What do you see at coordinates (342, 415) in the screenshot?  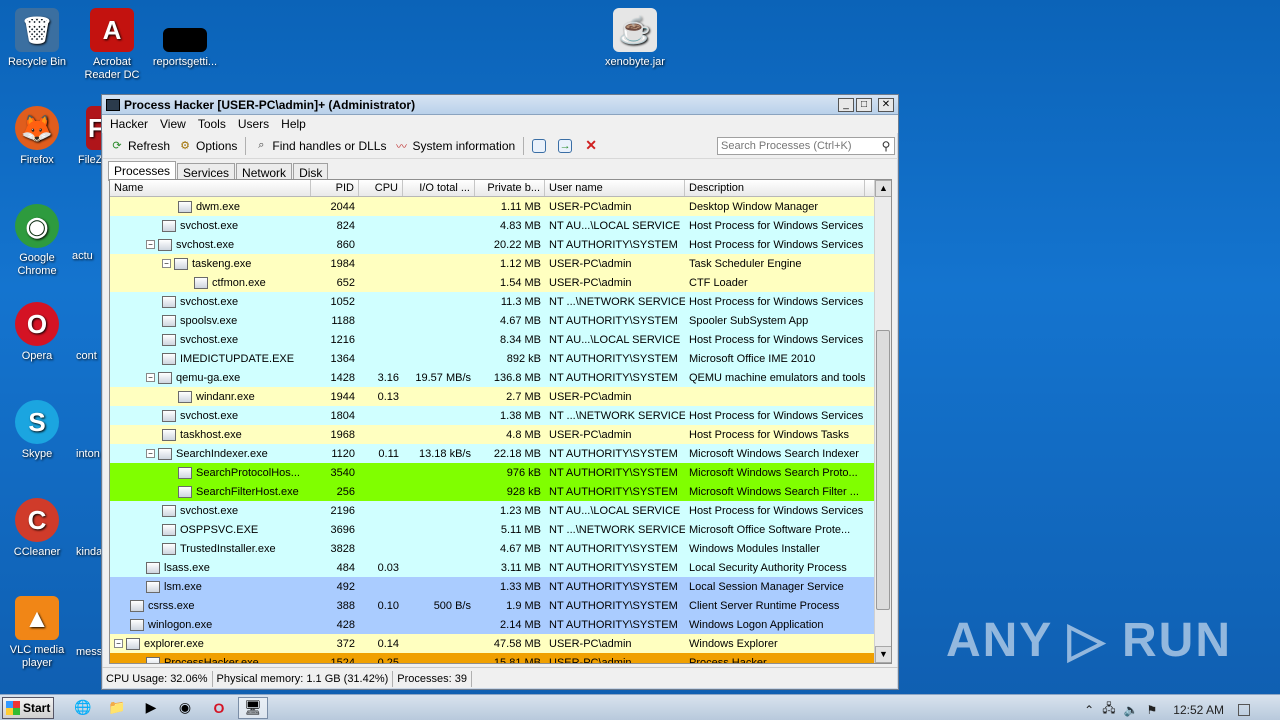 I see `pid-cell: 1804` at bounding box center [342, 415].